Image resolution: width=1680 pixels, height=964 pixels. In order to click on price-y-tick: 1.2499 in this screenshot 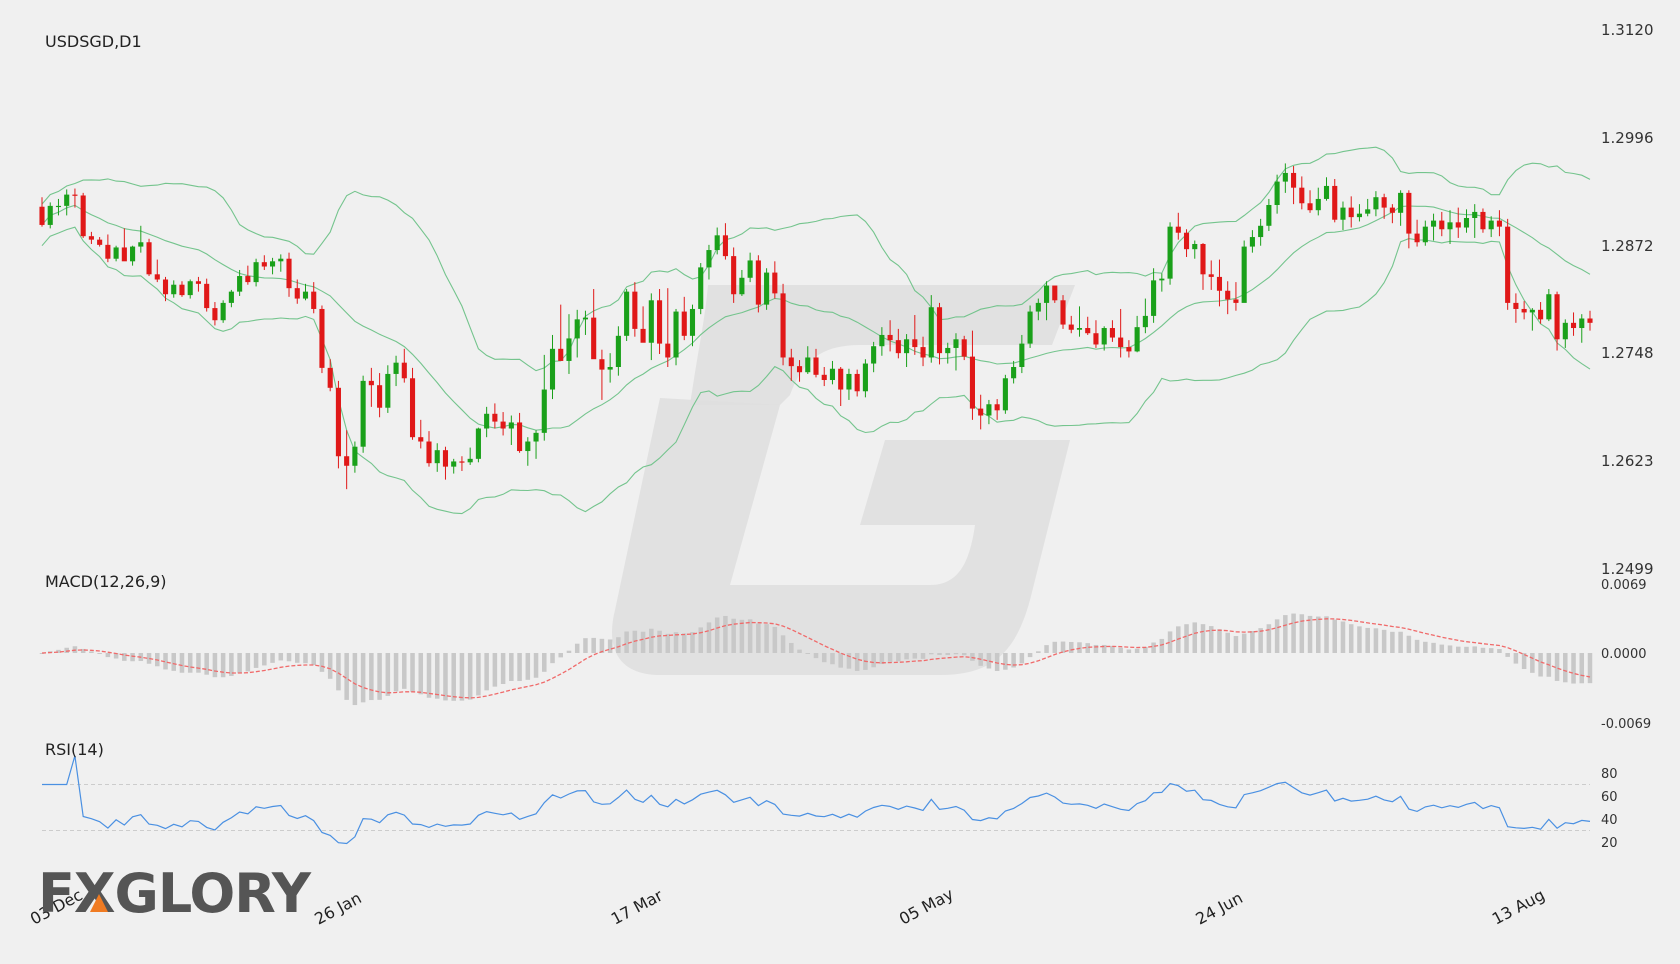, I will do `click(1627, 569)`.